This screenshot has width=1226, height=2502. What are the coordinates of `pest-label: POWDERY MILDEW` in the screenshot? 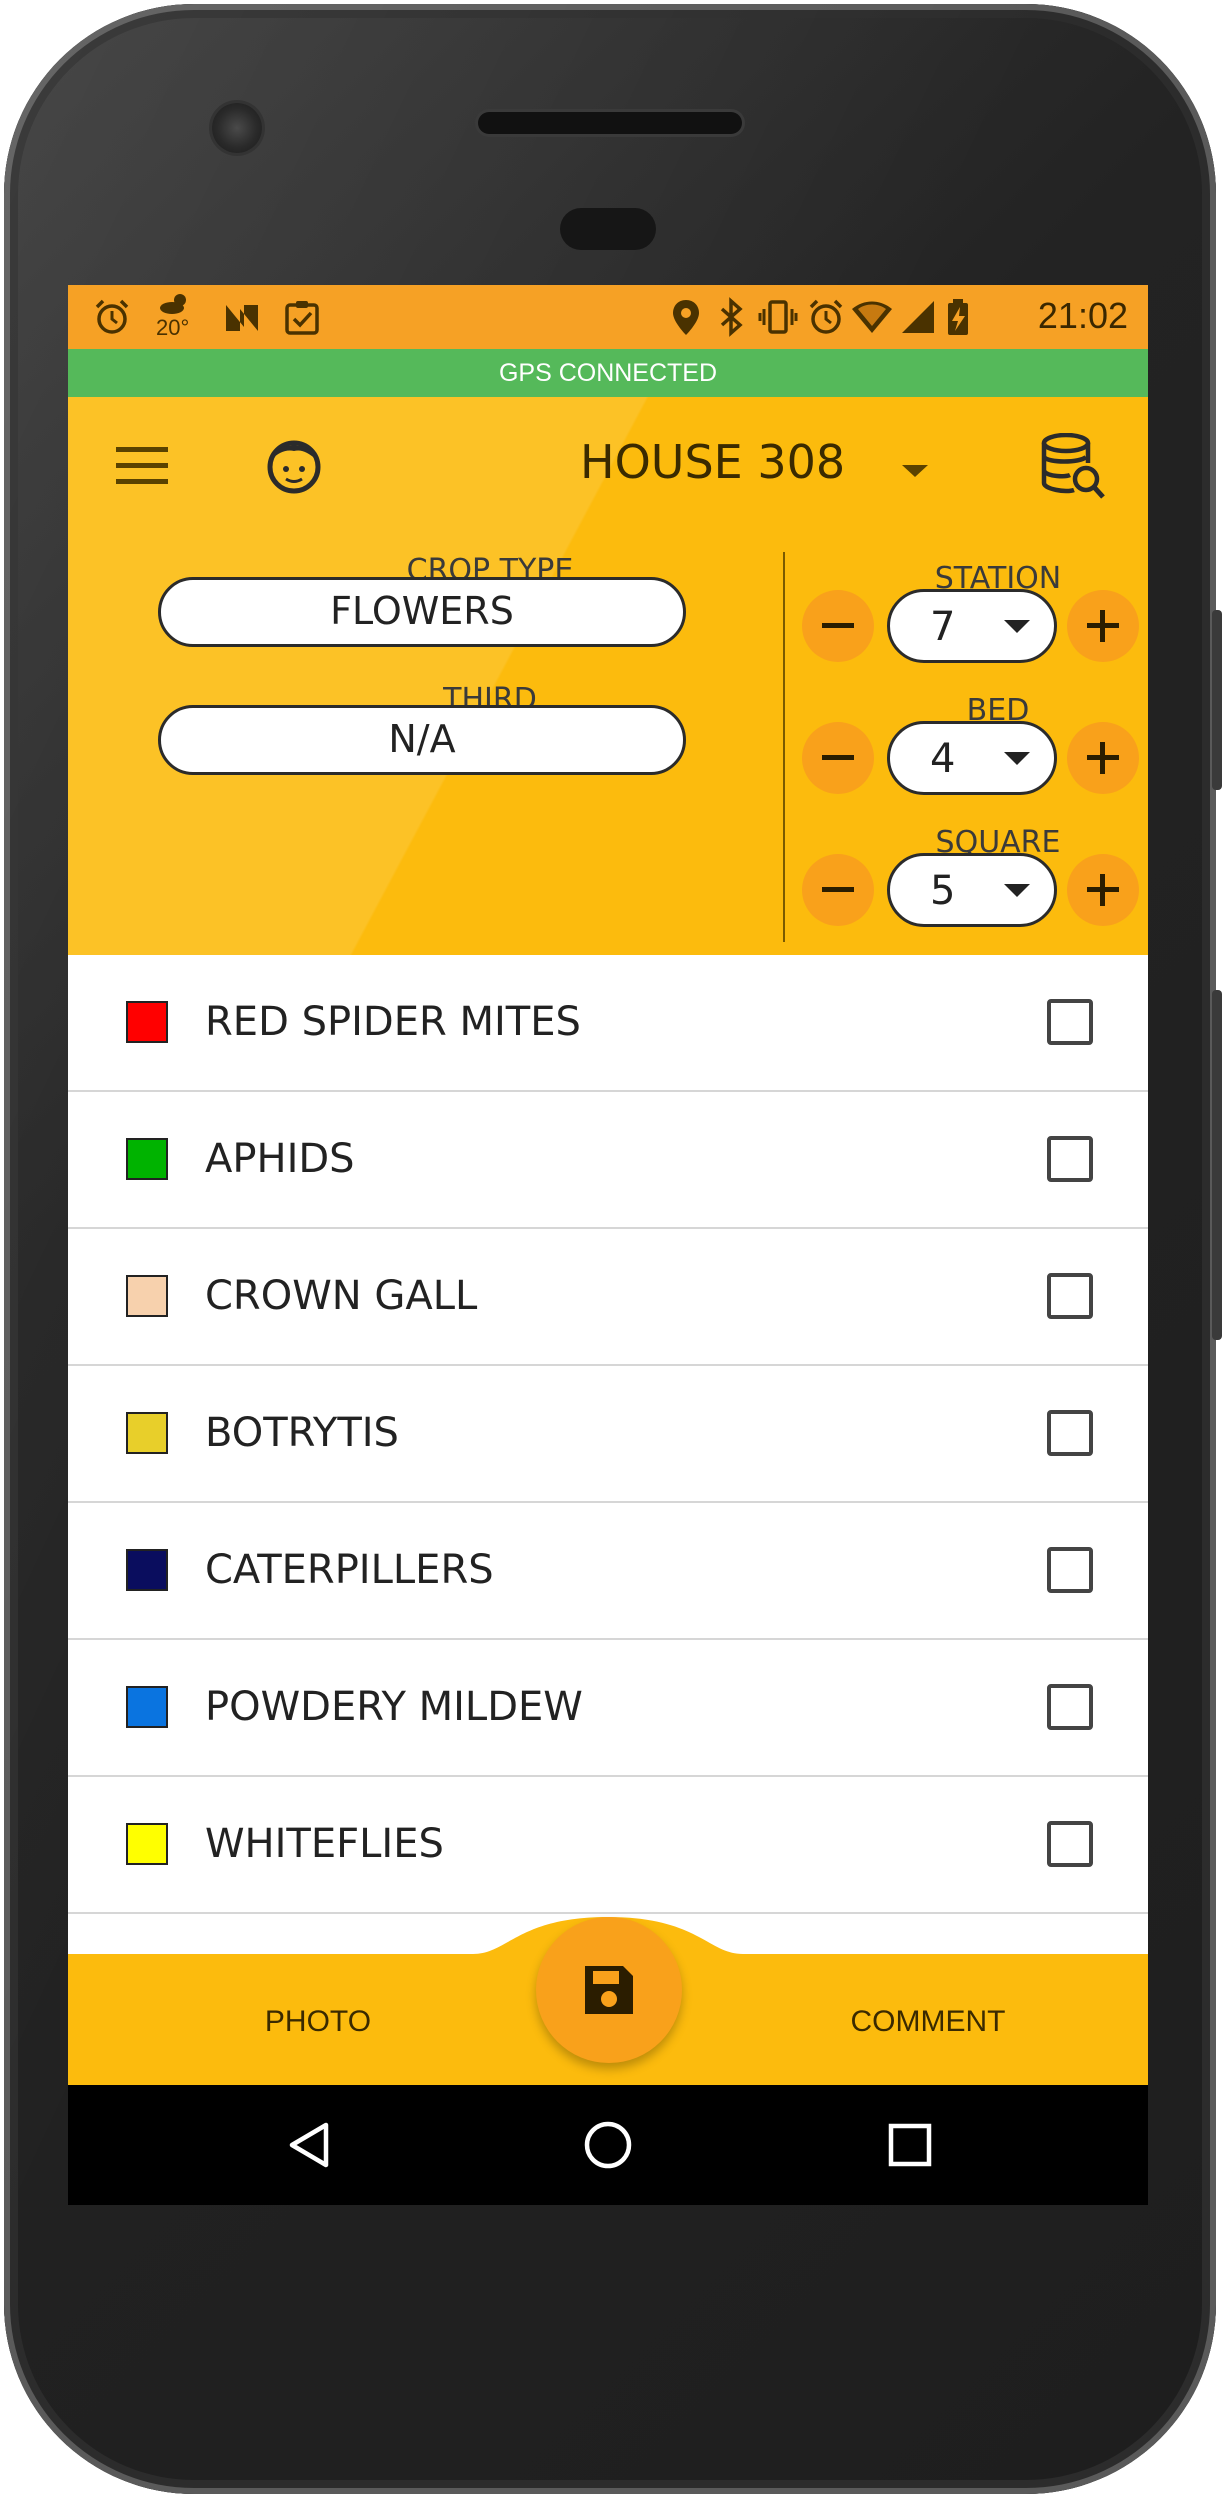 It's located at (394, 1707).